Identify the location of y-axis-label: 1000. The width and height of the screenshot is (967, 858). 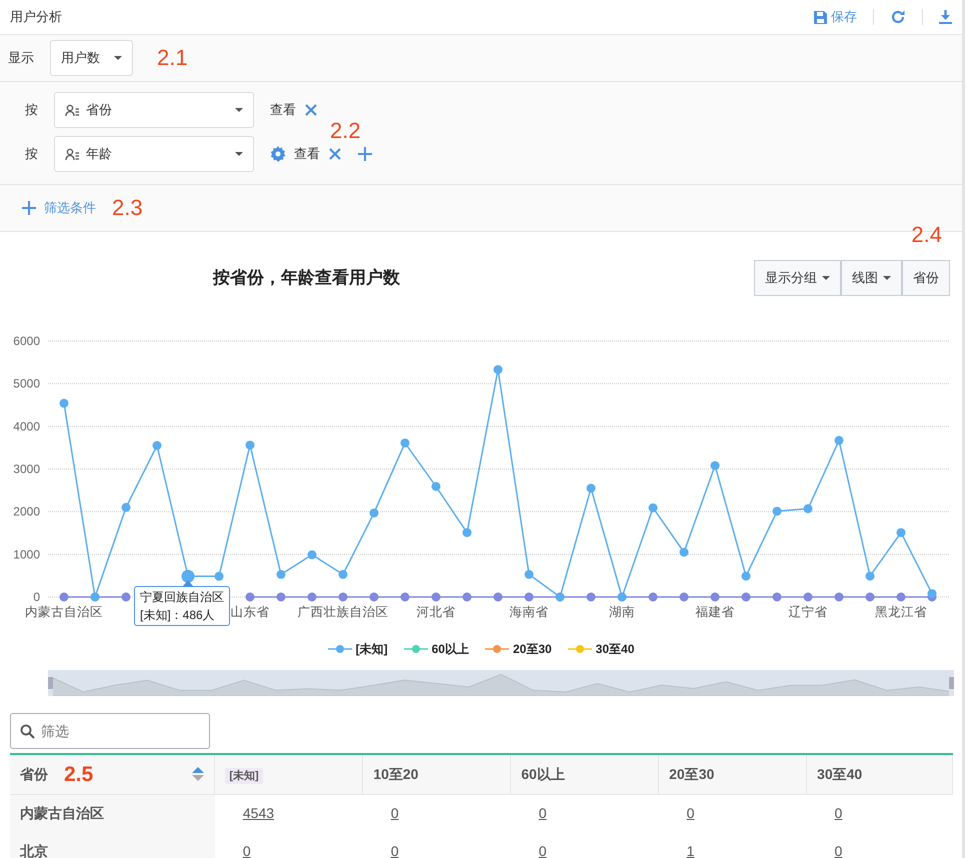
(26, 554).